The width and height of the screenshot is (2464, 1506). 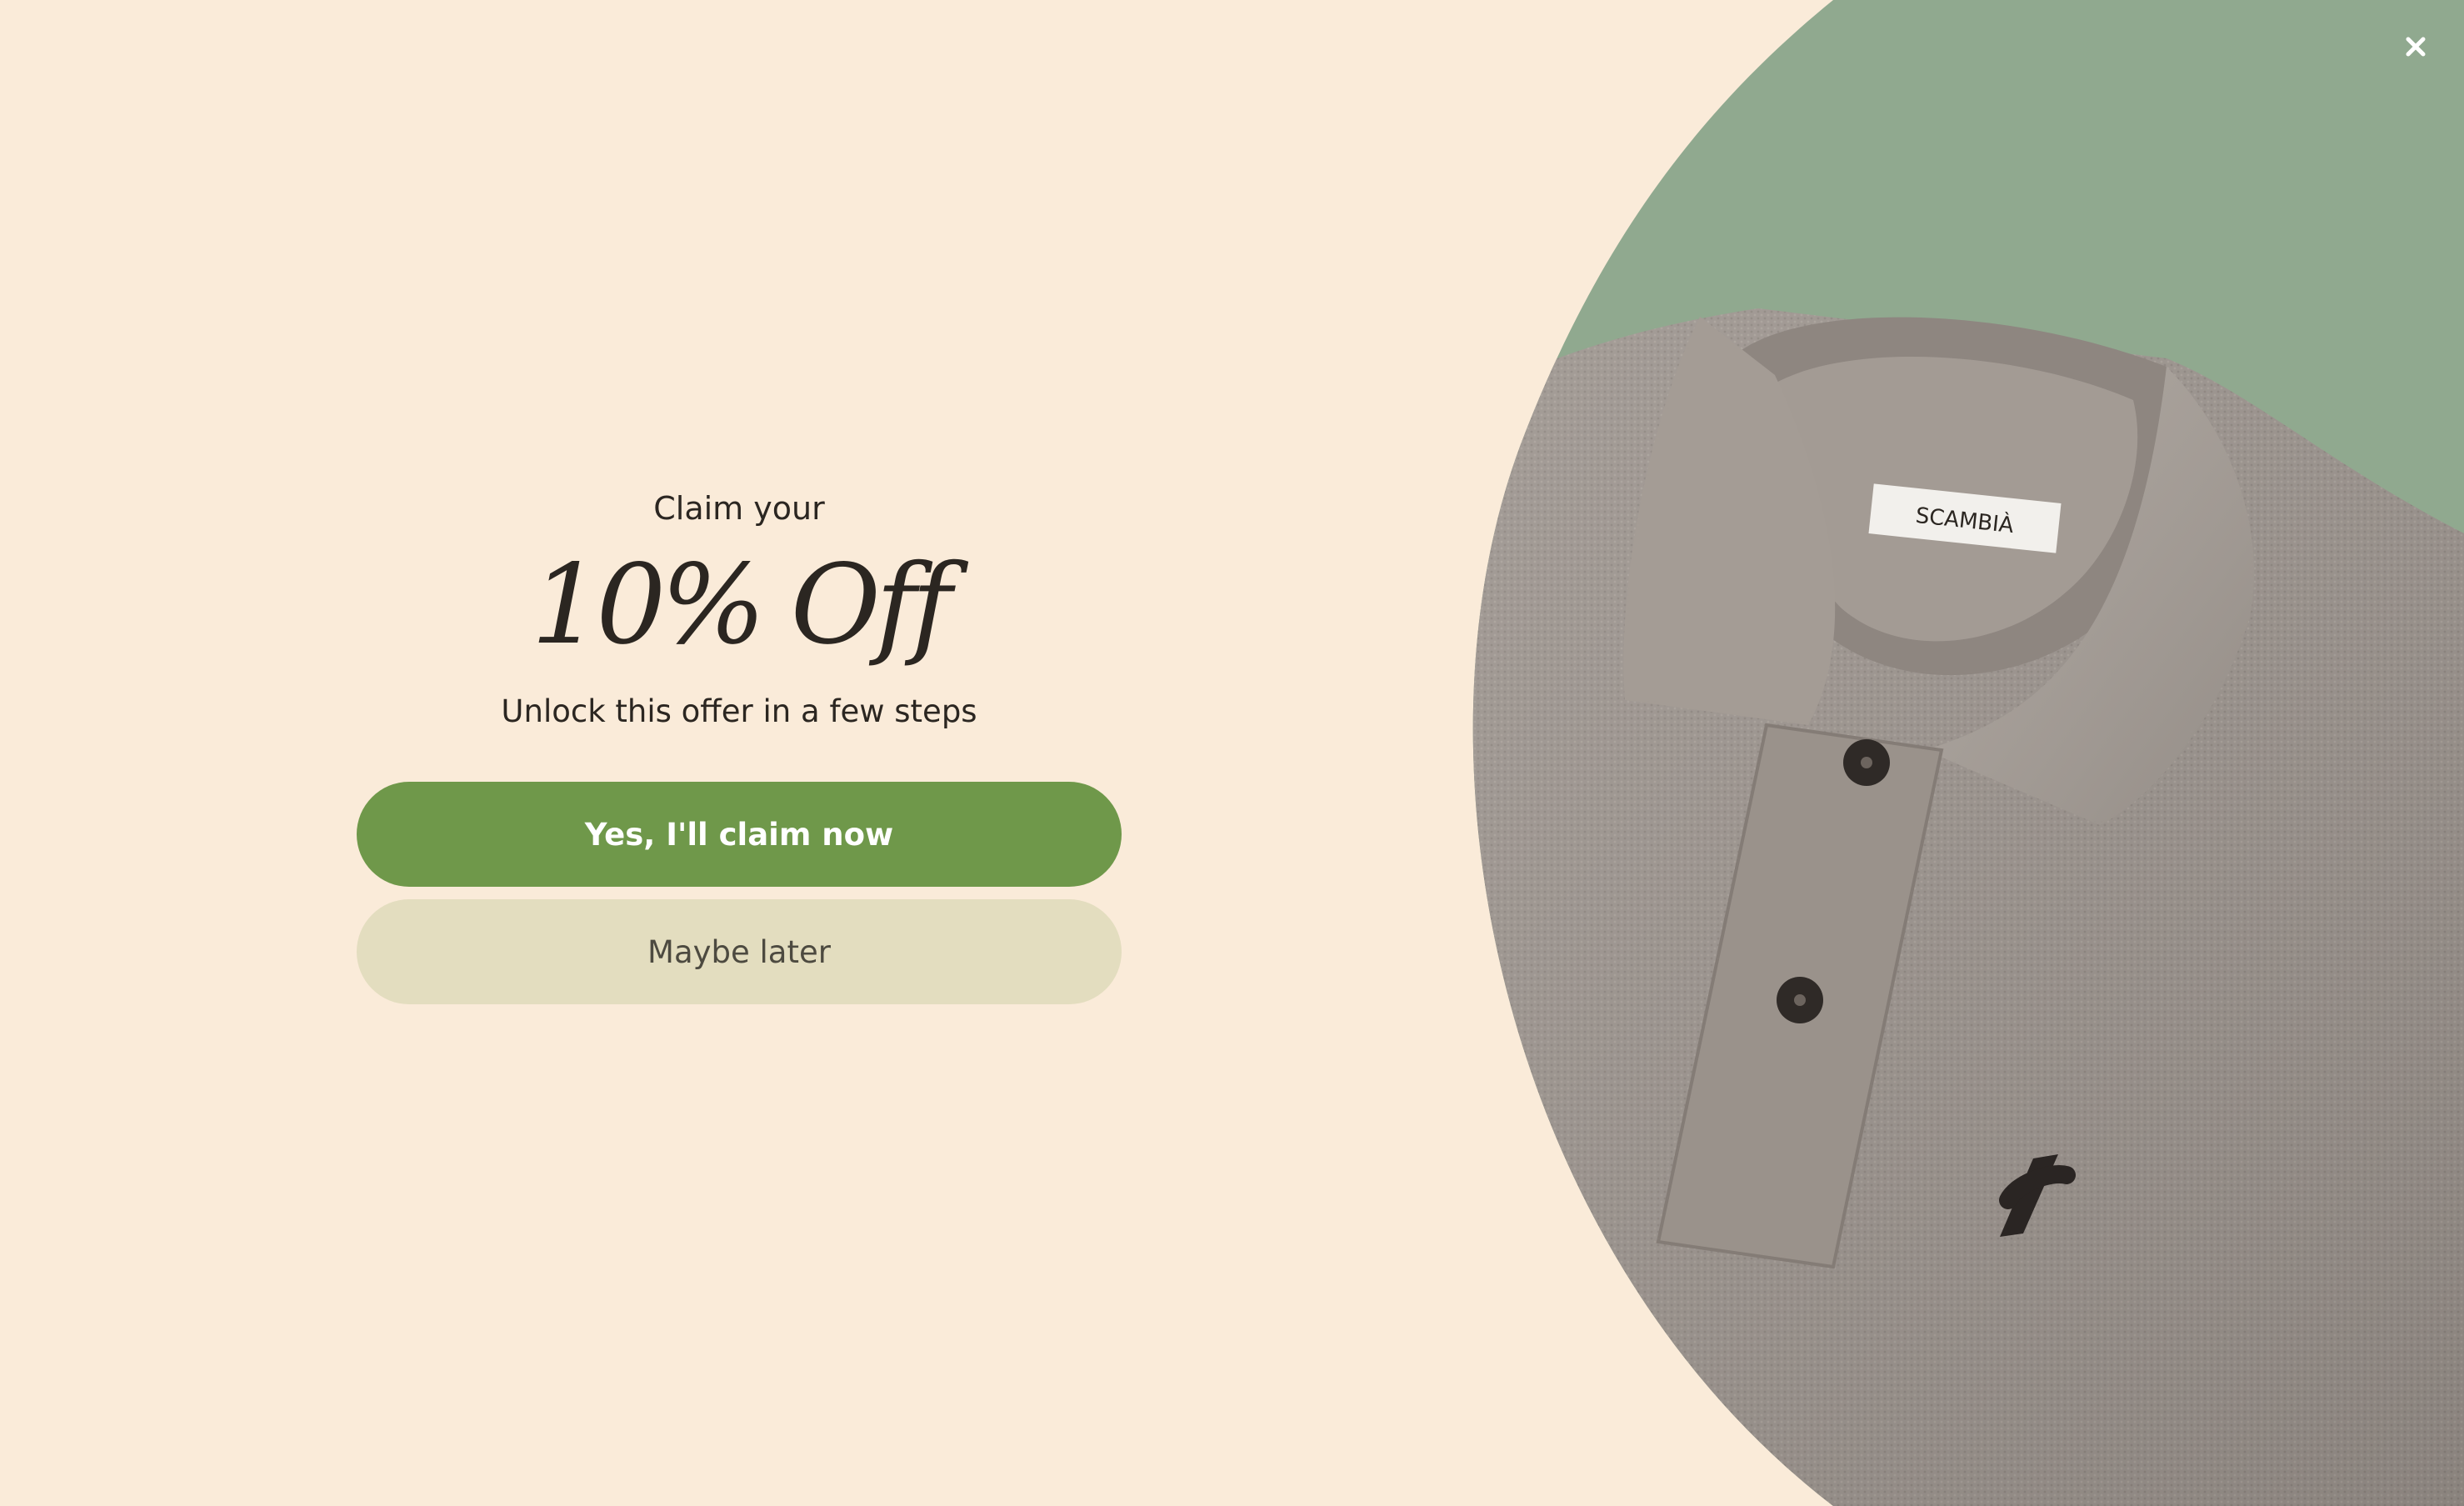 I want to click on close-button, so click(x=2415, y=46).